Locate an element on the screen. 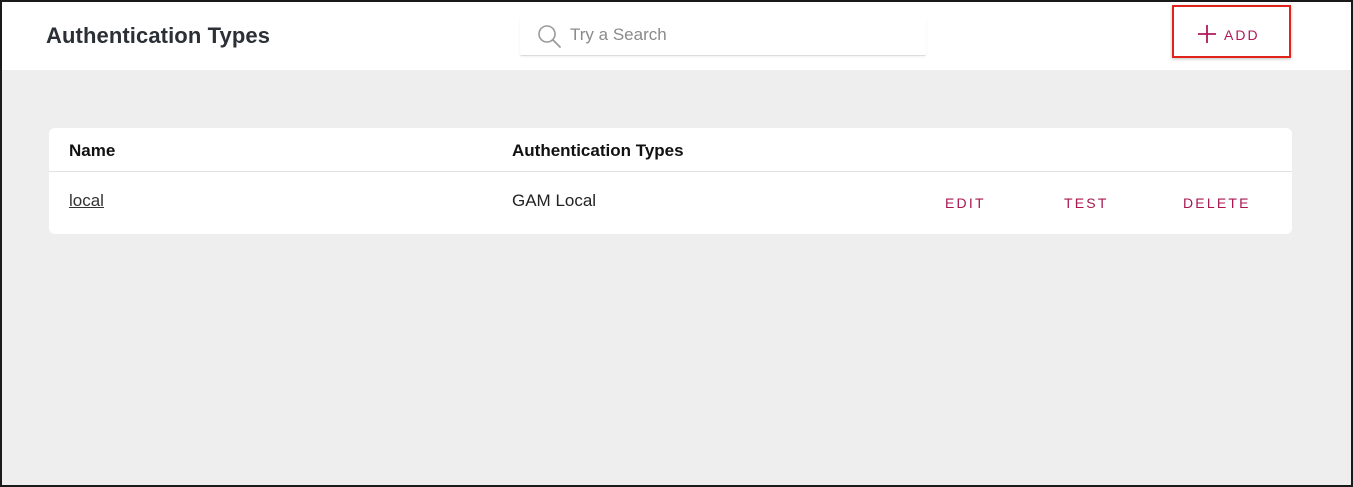 This screenshot has height=487, width=1353. table-header: Name Authentication Types is located at coordinates (670, 150).